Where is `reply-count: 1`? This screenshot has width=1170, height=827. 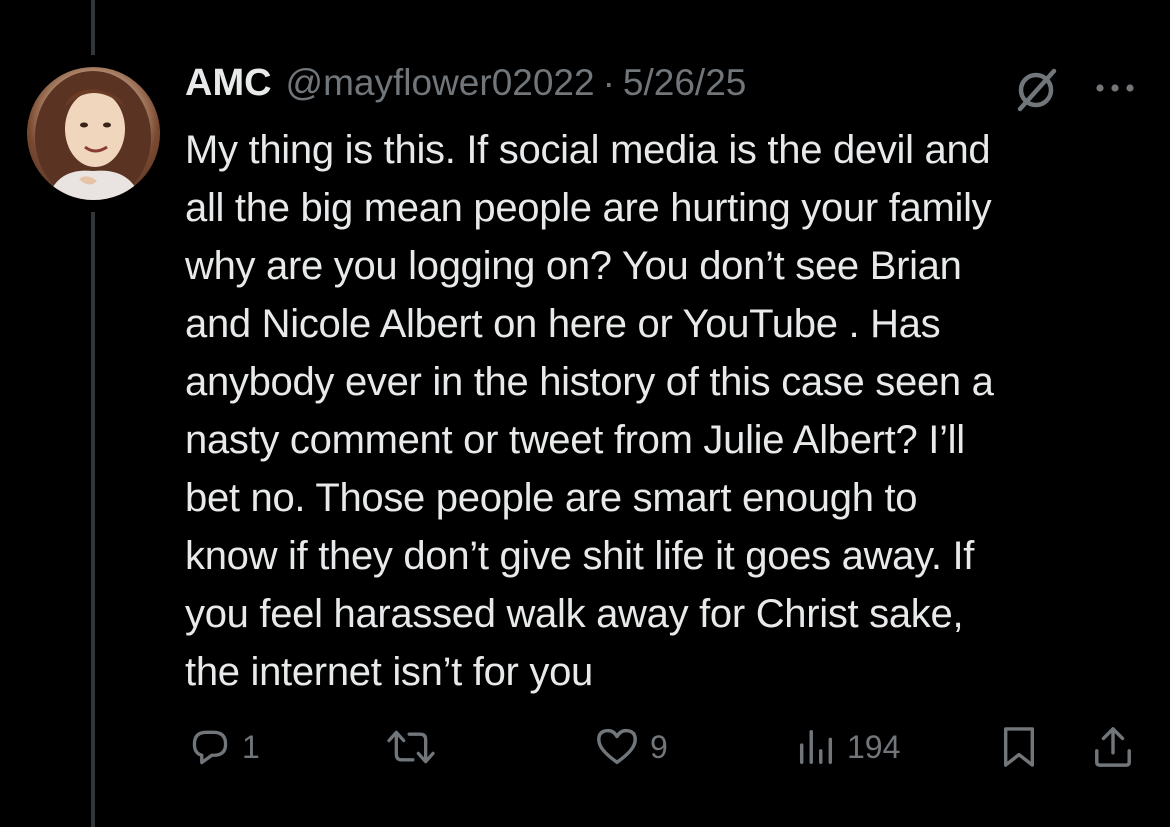
reply-count: 1 is located at coordinates (251, 746).